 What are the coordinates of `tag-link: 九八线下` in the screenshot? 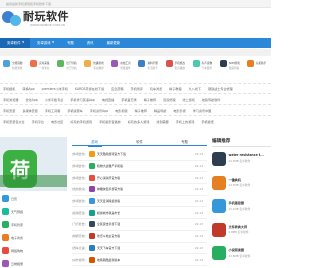 It's located at (195, 88).